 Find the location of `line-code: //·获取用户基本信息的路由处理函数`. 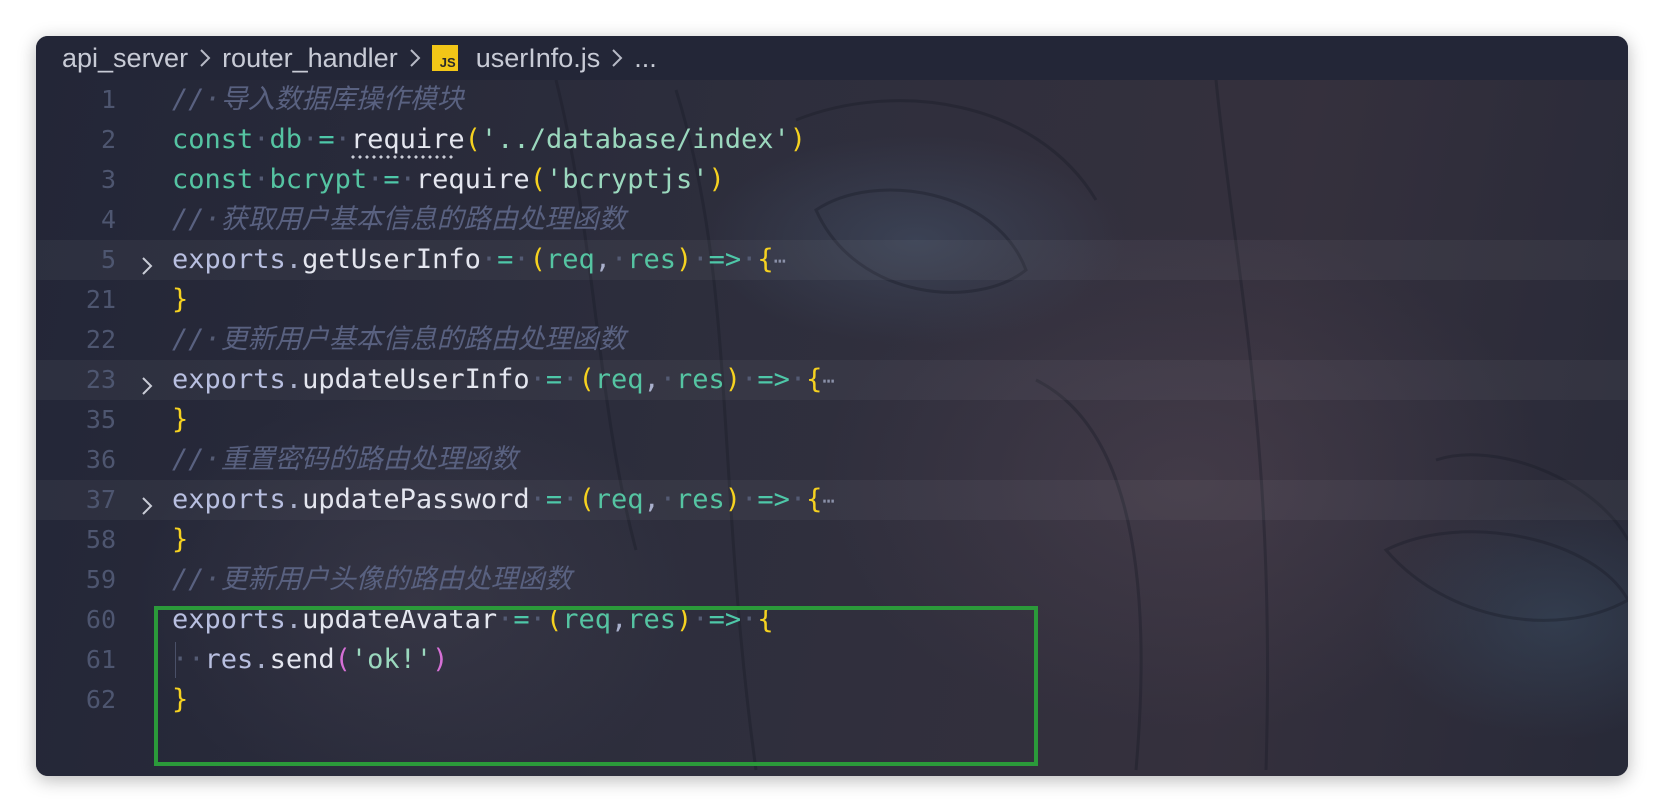

line-code: //·获取用户基本信息的路由处理函数 is located at coordinates (399, 219).